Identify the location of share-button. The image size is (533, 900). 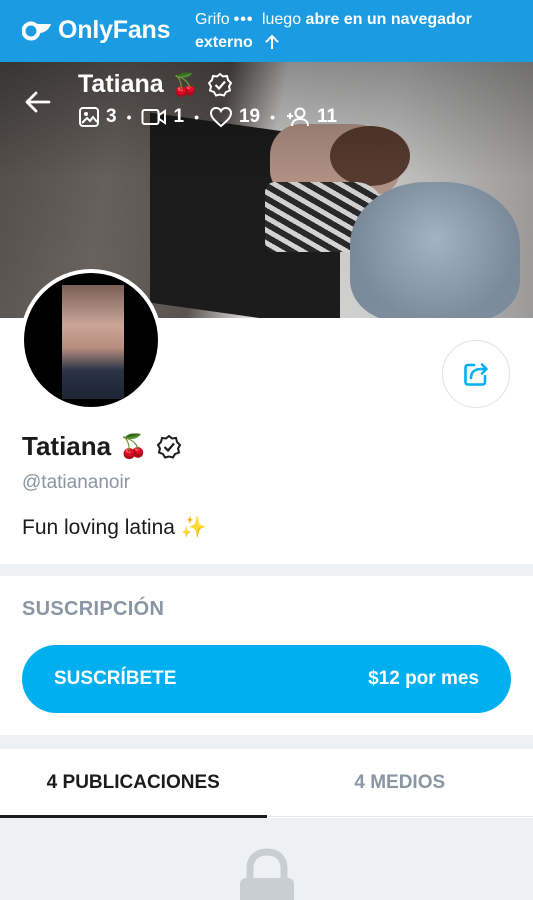
(476, 374).